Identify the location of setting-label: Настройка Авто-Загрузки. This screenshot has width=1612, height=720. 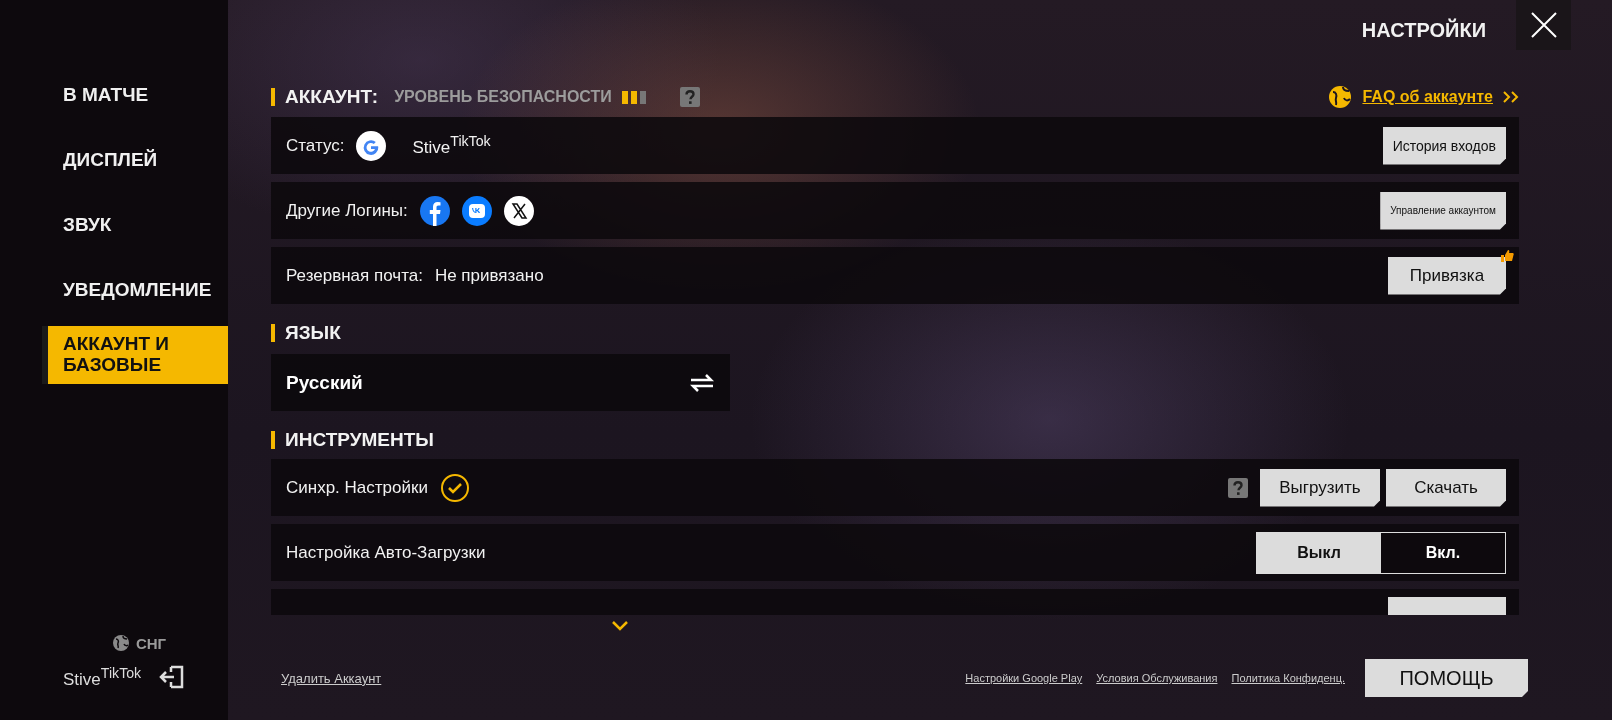
(386, 552).